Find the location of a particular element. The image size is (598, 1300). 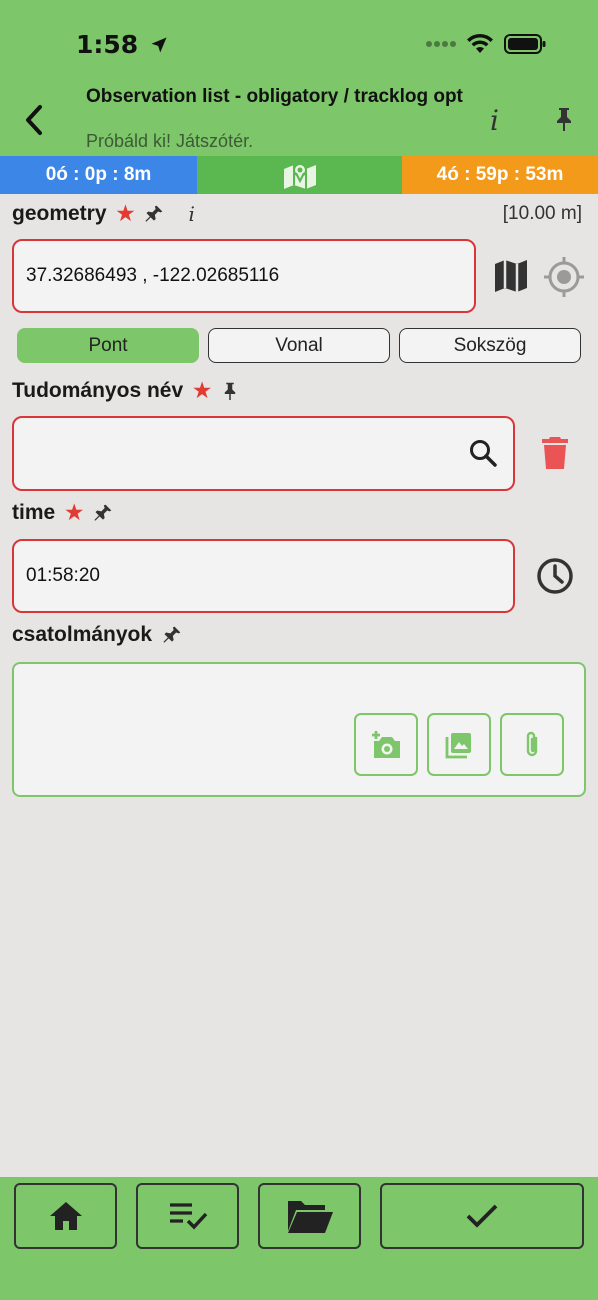

delete-button is located at coordinates (555, 455).